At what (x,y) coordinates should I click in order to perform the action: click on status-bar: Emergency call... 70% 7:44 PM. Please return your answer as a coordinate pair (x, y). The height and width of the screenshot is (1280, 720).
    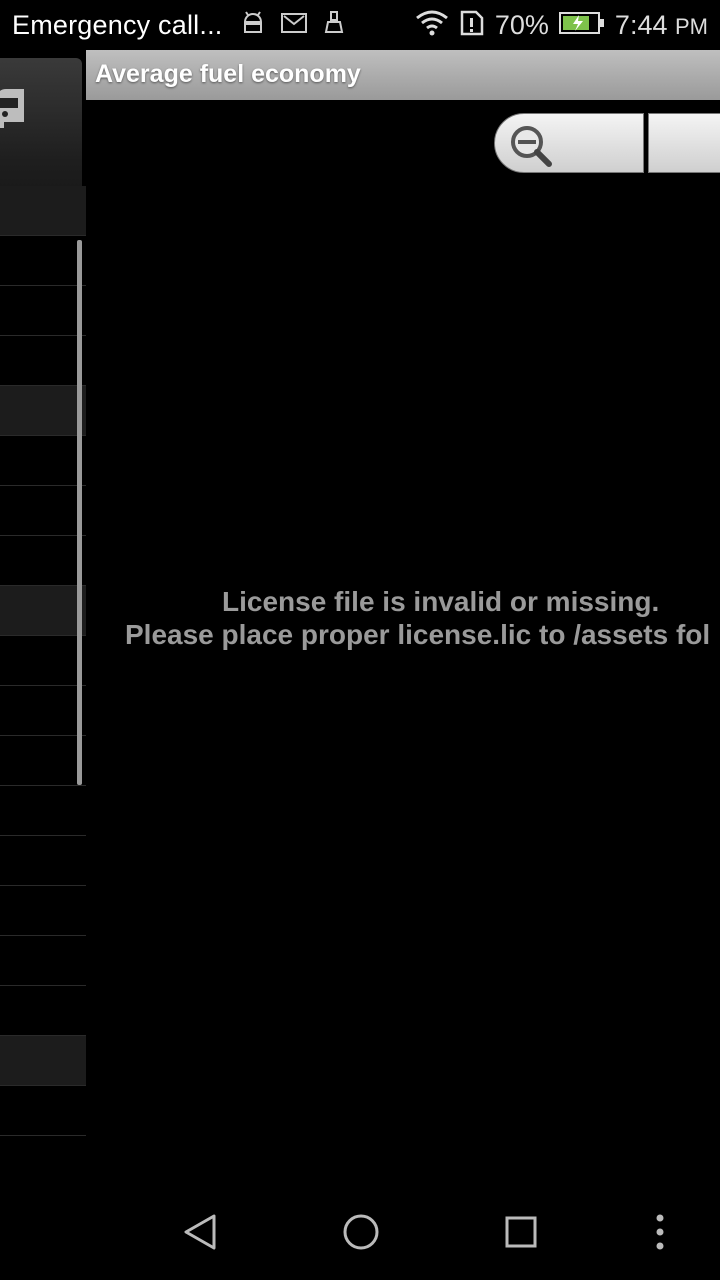
    Looking at the image, I should click on (360, 25).